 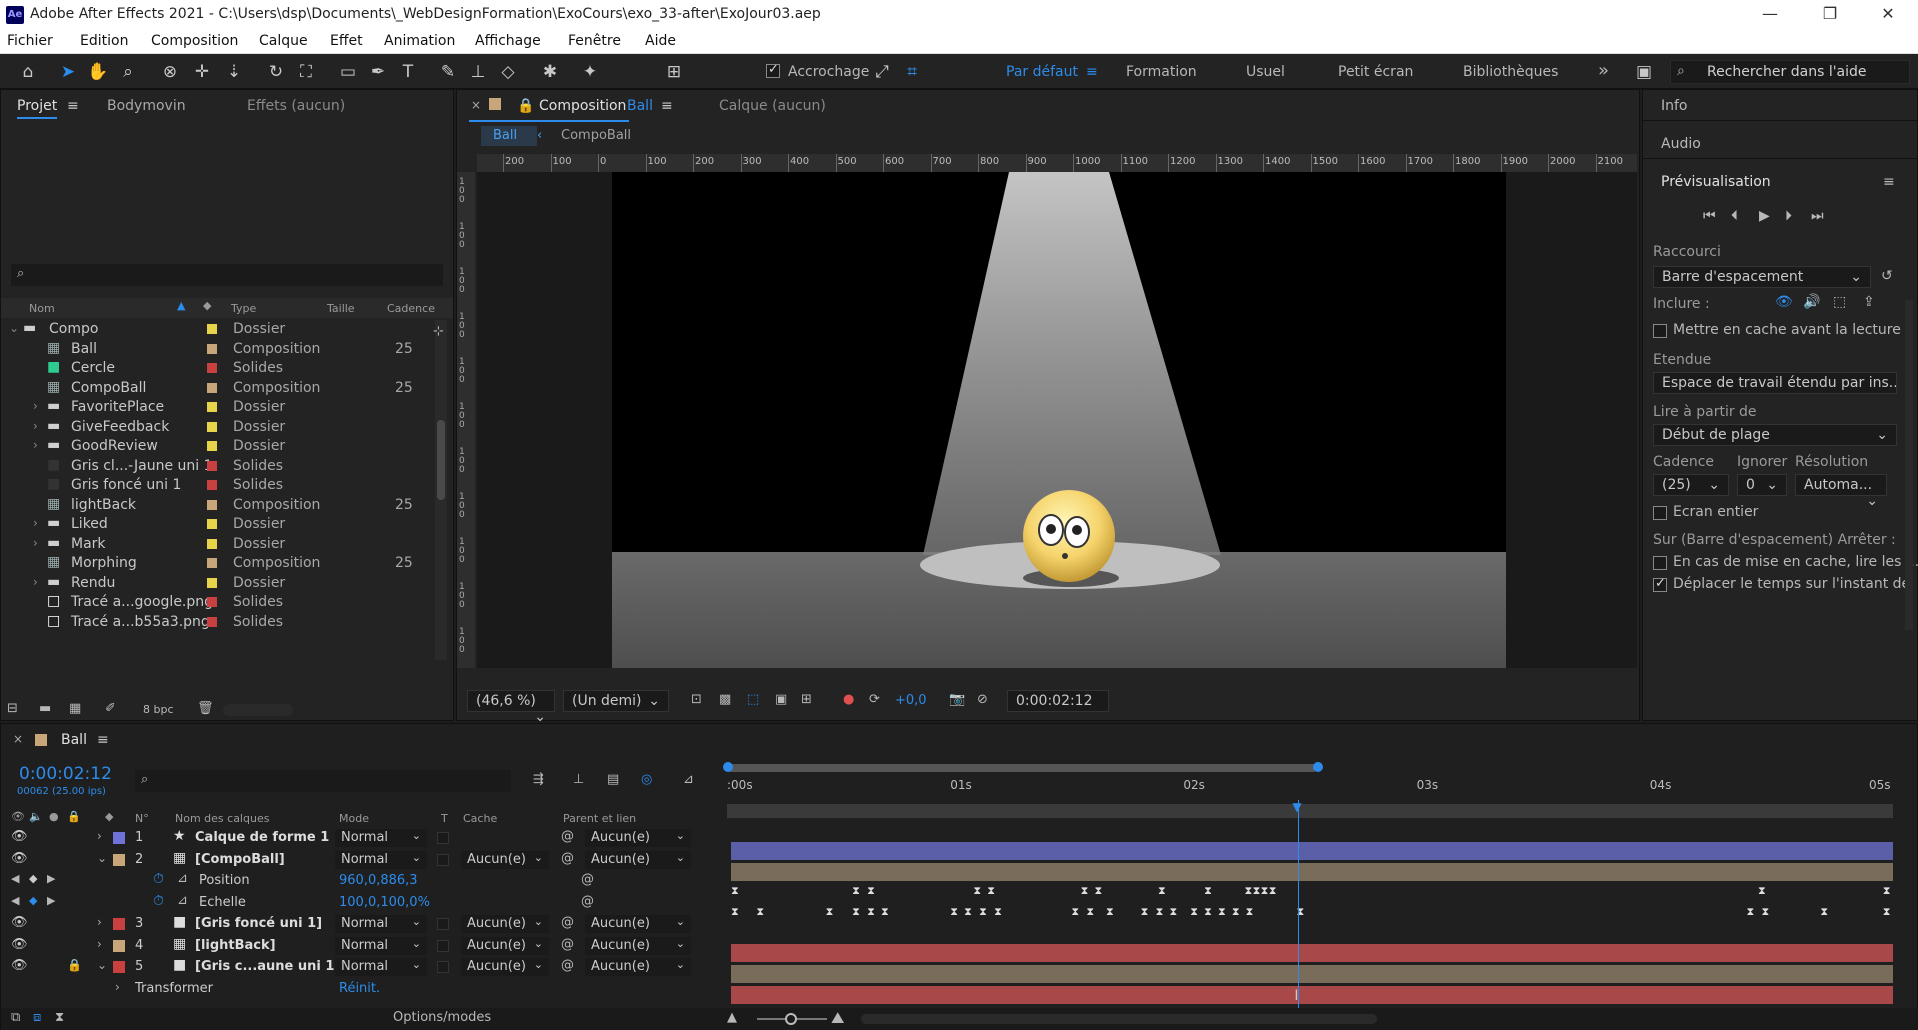 I want to click on stop-option1-checkbox, so click(x=1660, y=563).